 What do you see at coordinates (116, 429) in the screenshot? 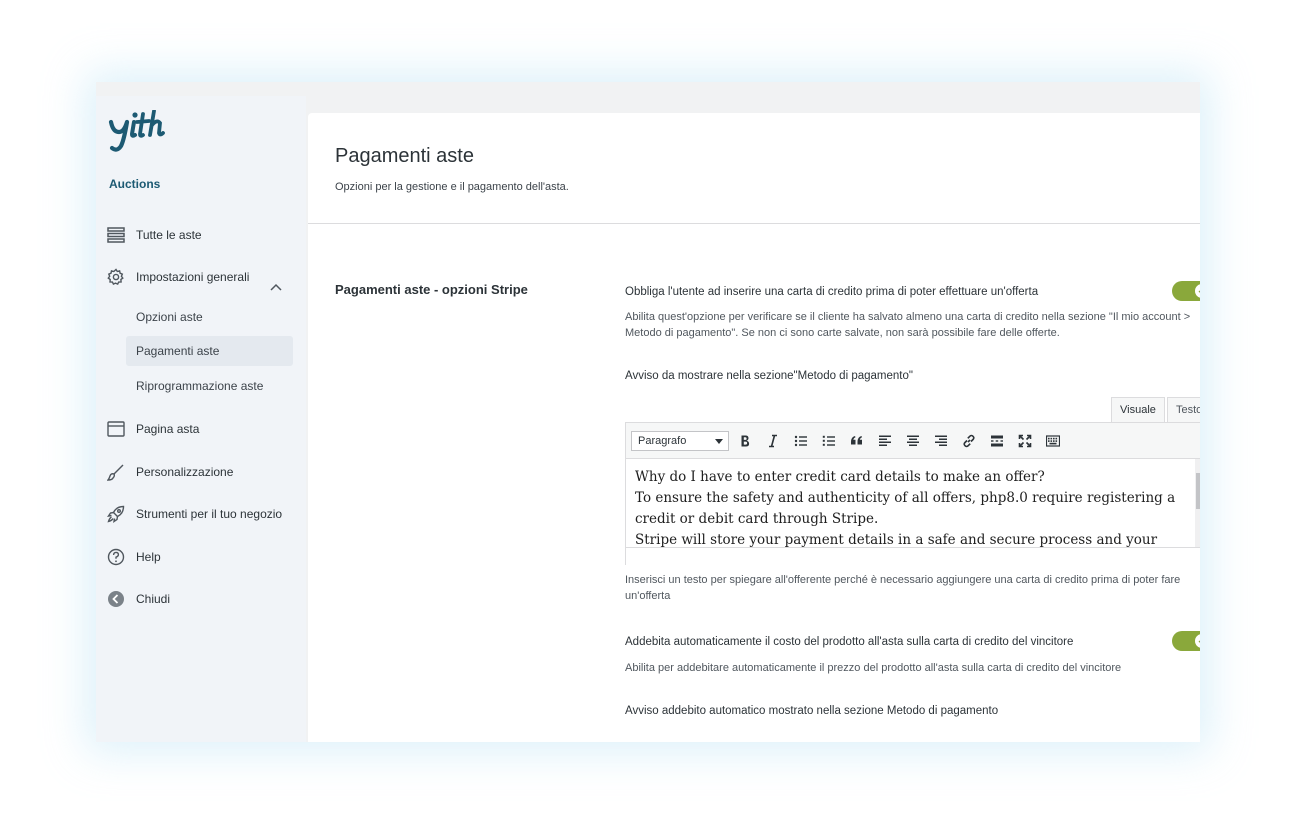
I see `browser-window-icon` at bounding box center [116, 429].